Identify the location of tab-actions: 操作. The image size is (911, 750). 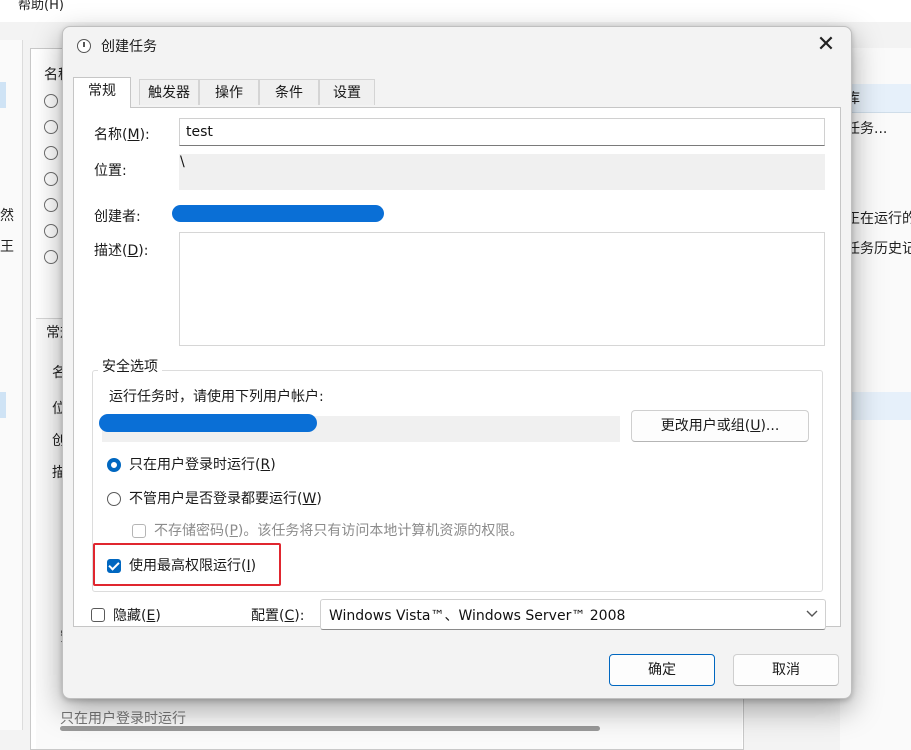
(229, 92).